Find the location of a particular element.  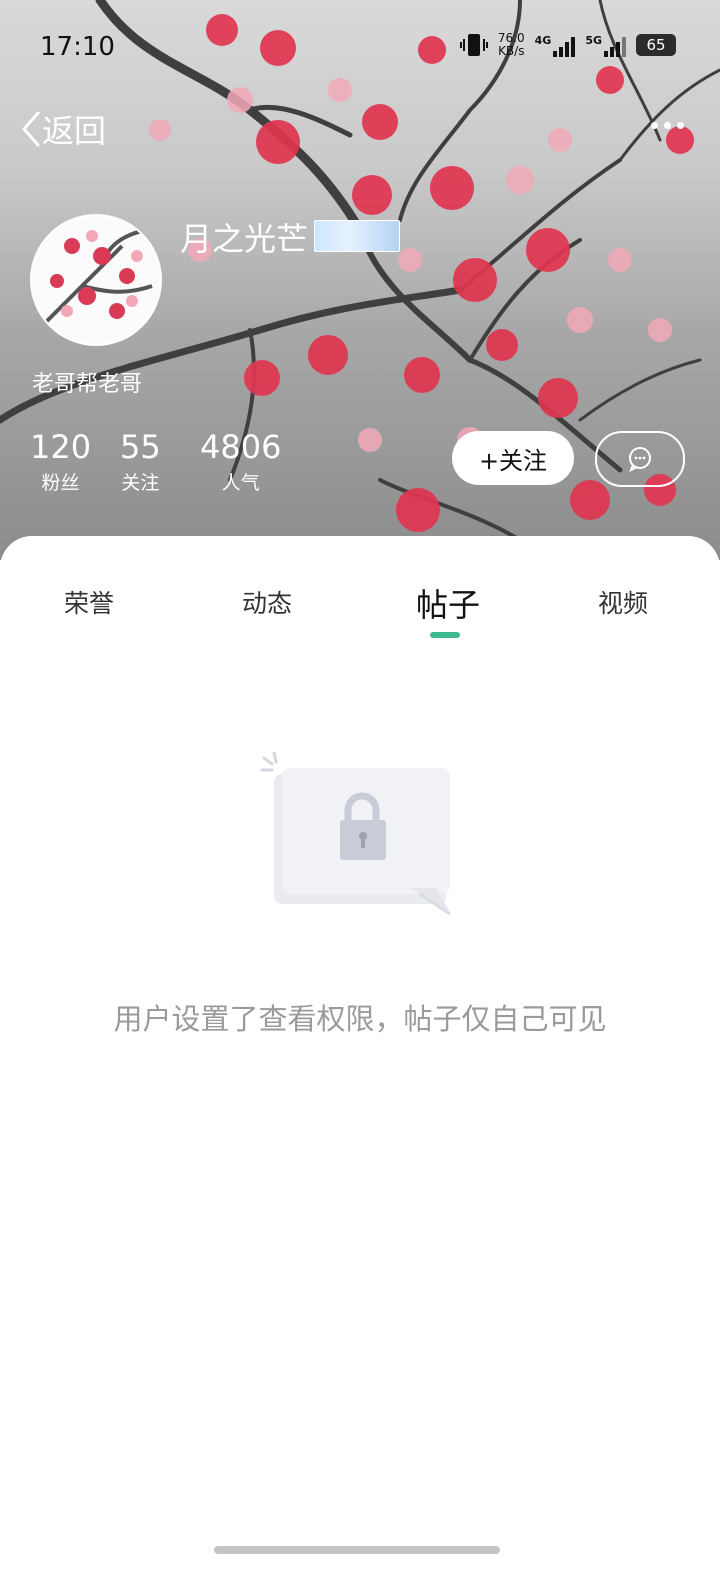

message-button is located at coordinates (640, 459).